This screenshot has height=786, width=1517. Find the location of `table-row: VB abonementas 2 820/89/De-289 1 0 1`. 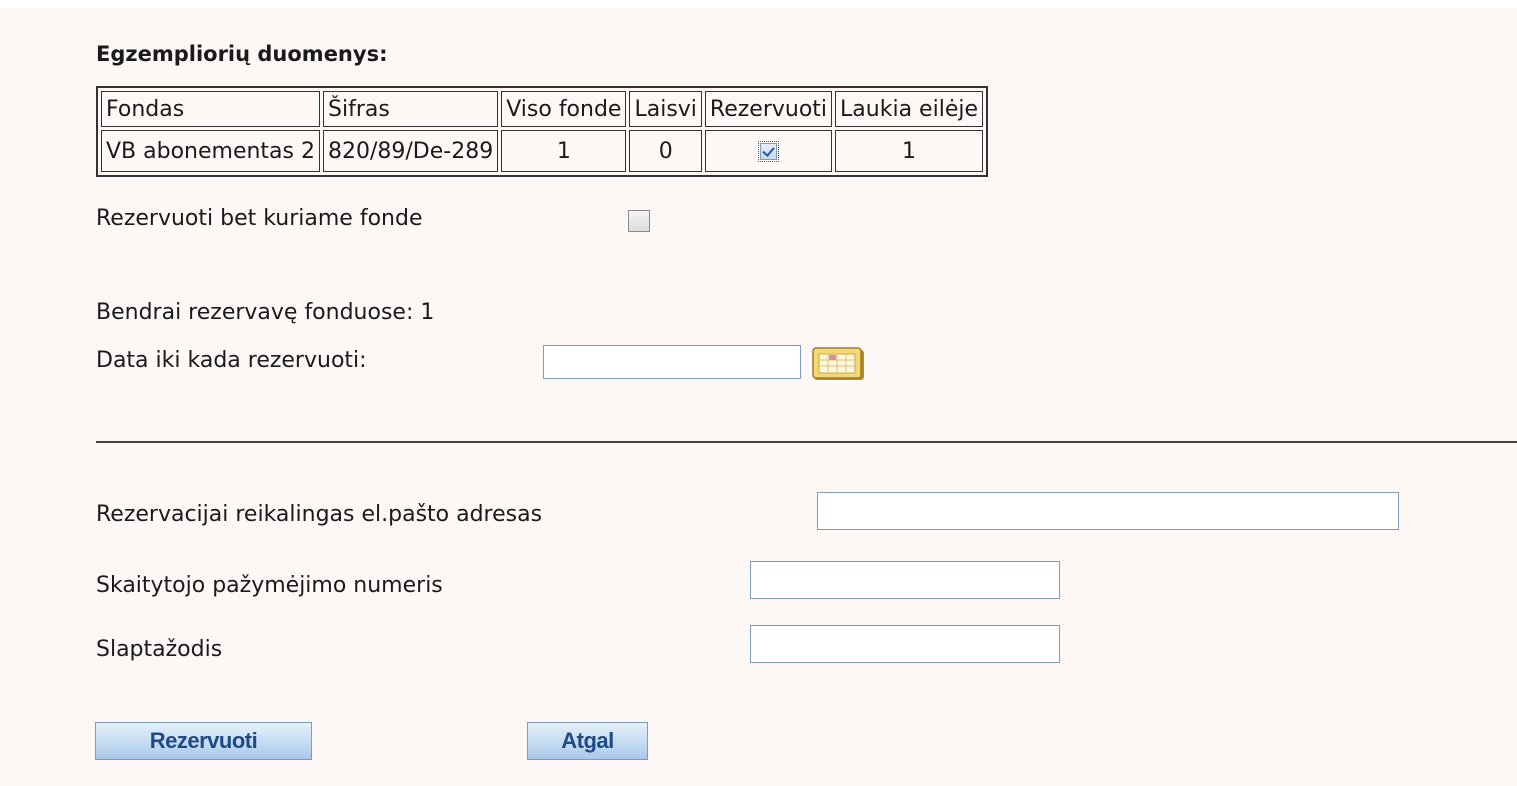

table-row: VB abonementas 2 820/89/De-289 1 0 1 is located at coordinates (542, 151).